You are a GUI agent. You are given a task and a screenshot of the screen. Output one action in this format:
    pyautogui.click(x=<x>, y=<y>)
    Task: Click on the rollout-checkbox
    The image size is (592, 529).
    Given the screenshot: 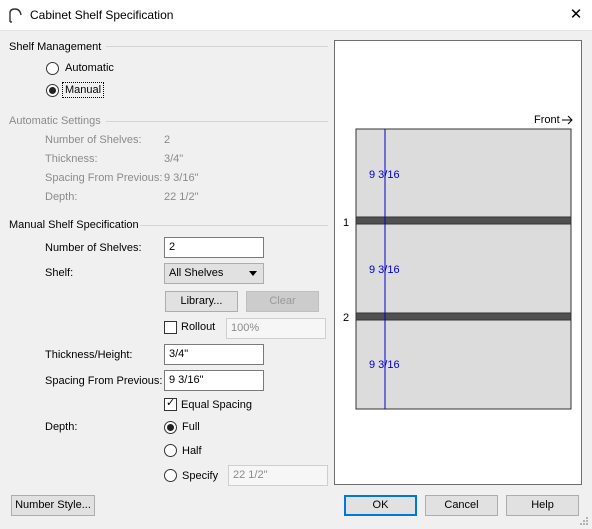 What is the action you would take?
    pyautogui.click(x=170, y=327)
    